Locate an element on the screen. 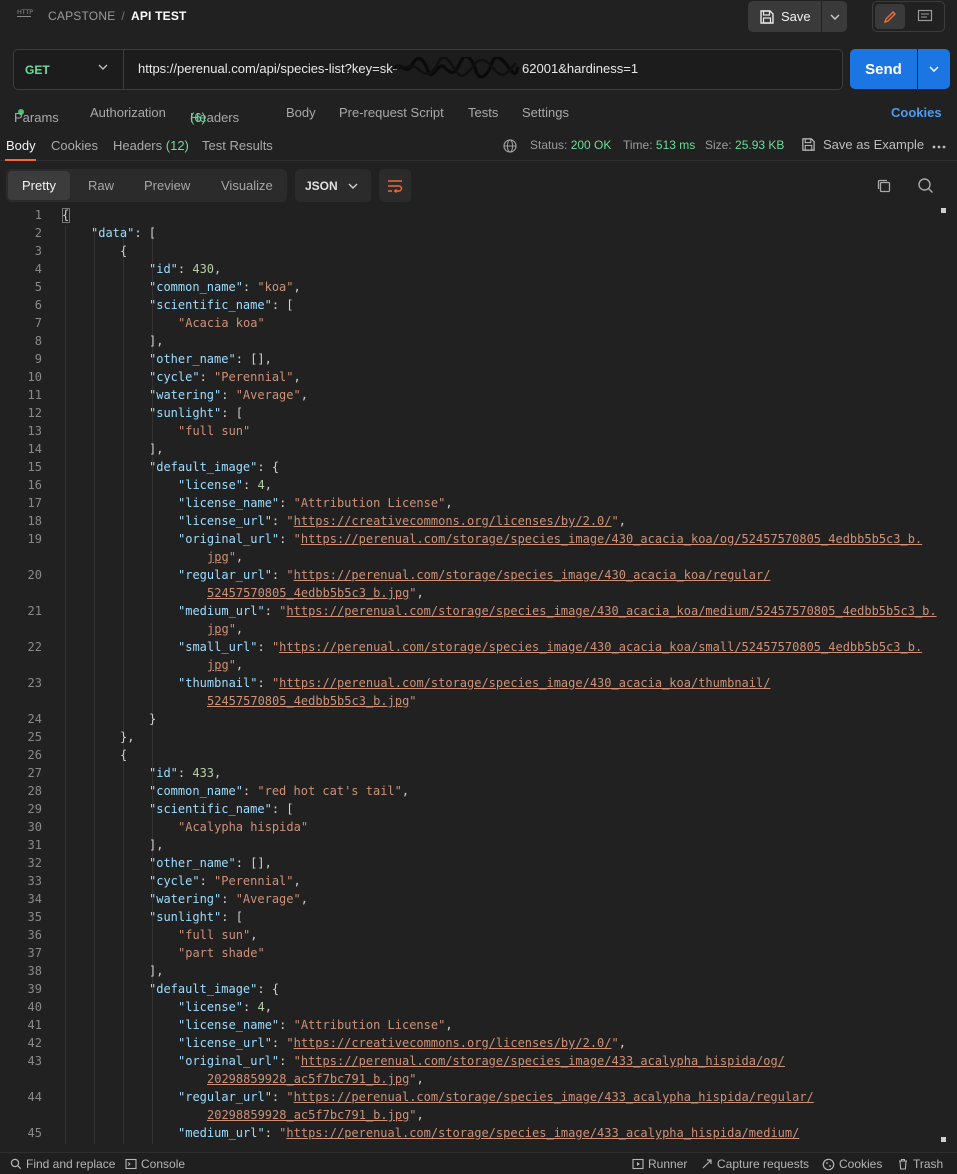  comment-icon is located at coordinates (925, 15).